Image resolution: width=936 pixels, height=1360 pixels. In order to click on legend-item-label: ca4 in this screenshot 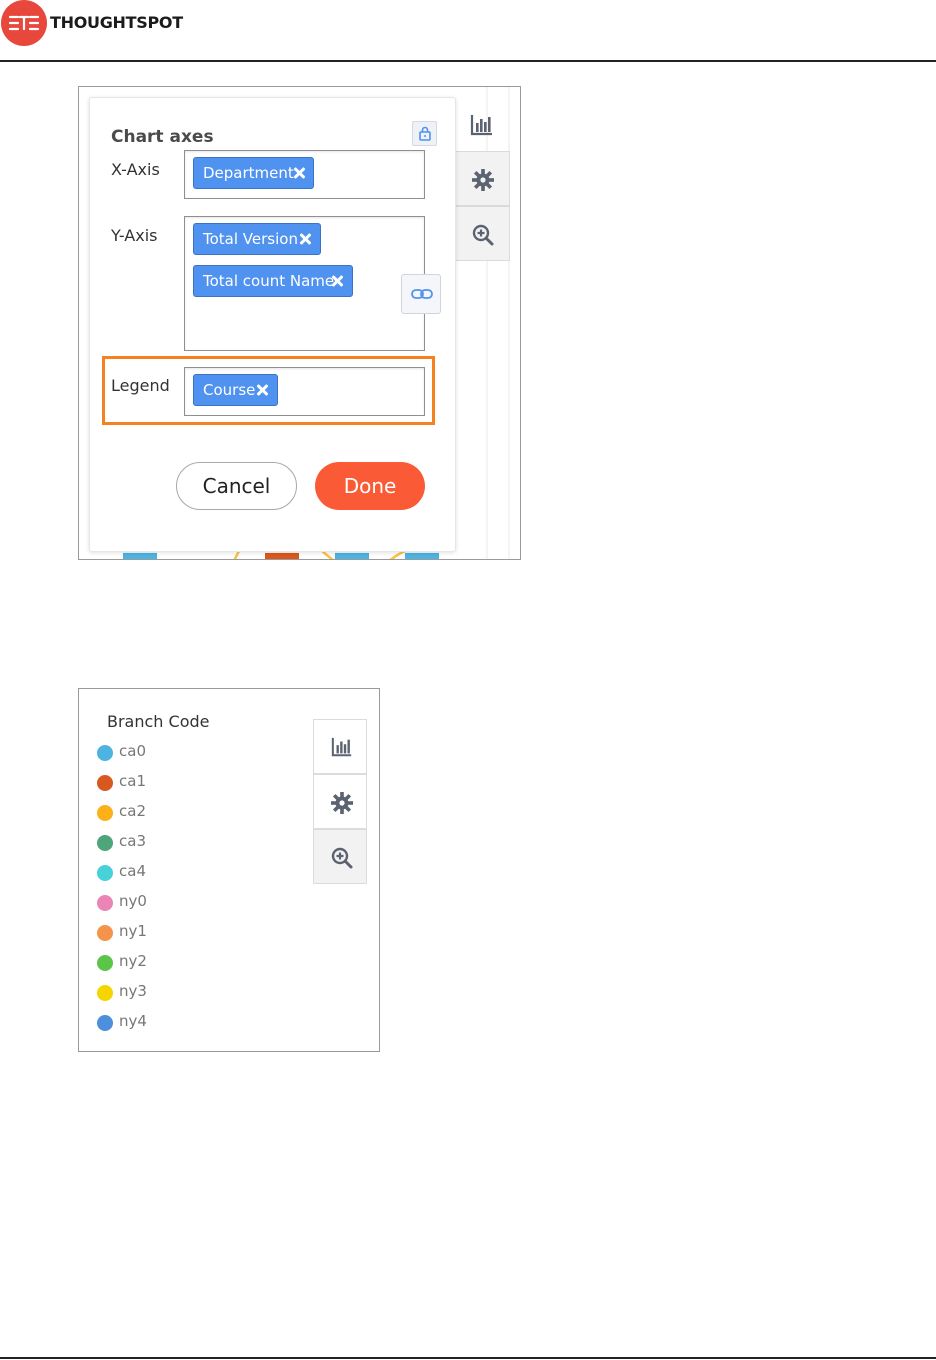, I will do `click(132, 871)`.